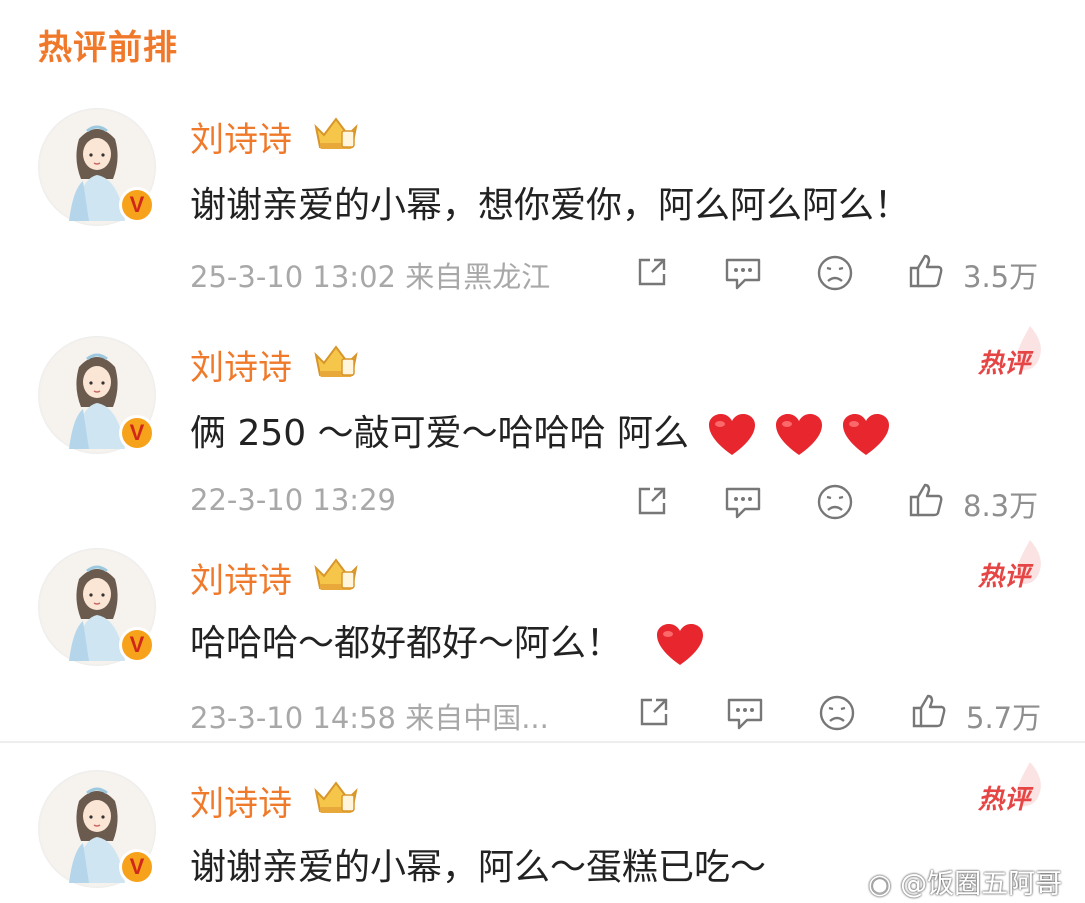  Describe the element at coordinates (1004, 718) in the screenshot. I see `like-count: 5.7万` at that location.